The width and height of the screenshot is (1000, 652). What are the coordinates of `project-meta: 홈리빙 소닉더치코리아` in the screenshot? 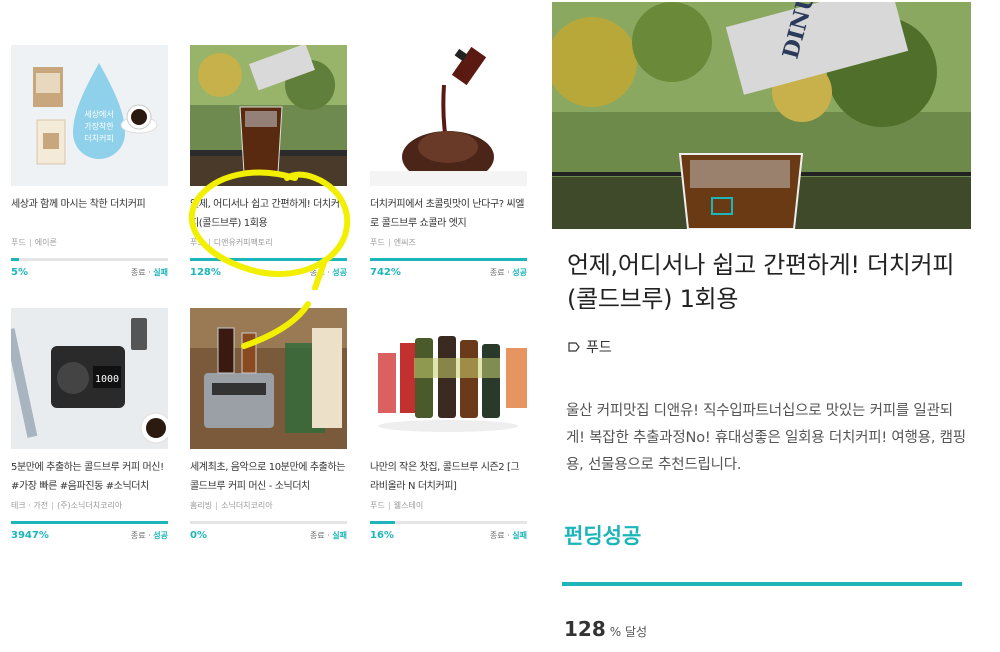 It's located at (268, 506).